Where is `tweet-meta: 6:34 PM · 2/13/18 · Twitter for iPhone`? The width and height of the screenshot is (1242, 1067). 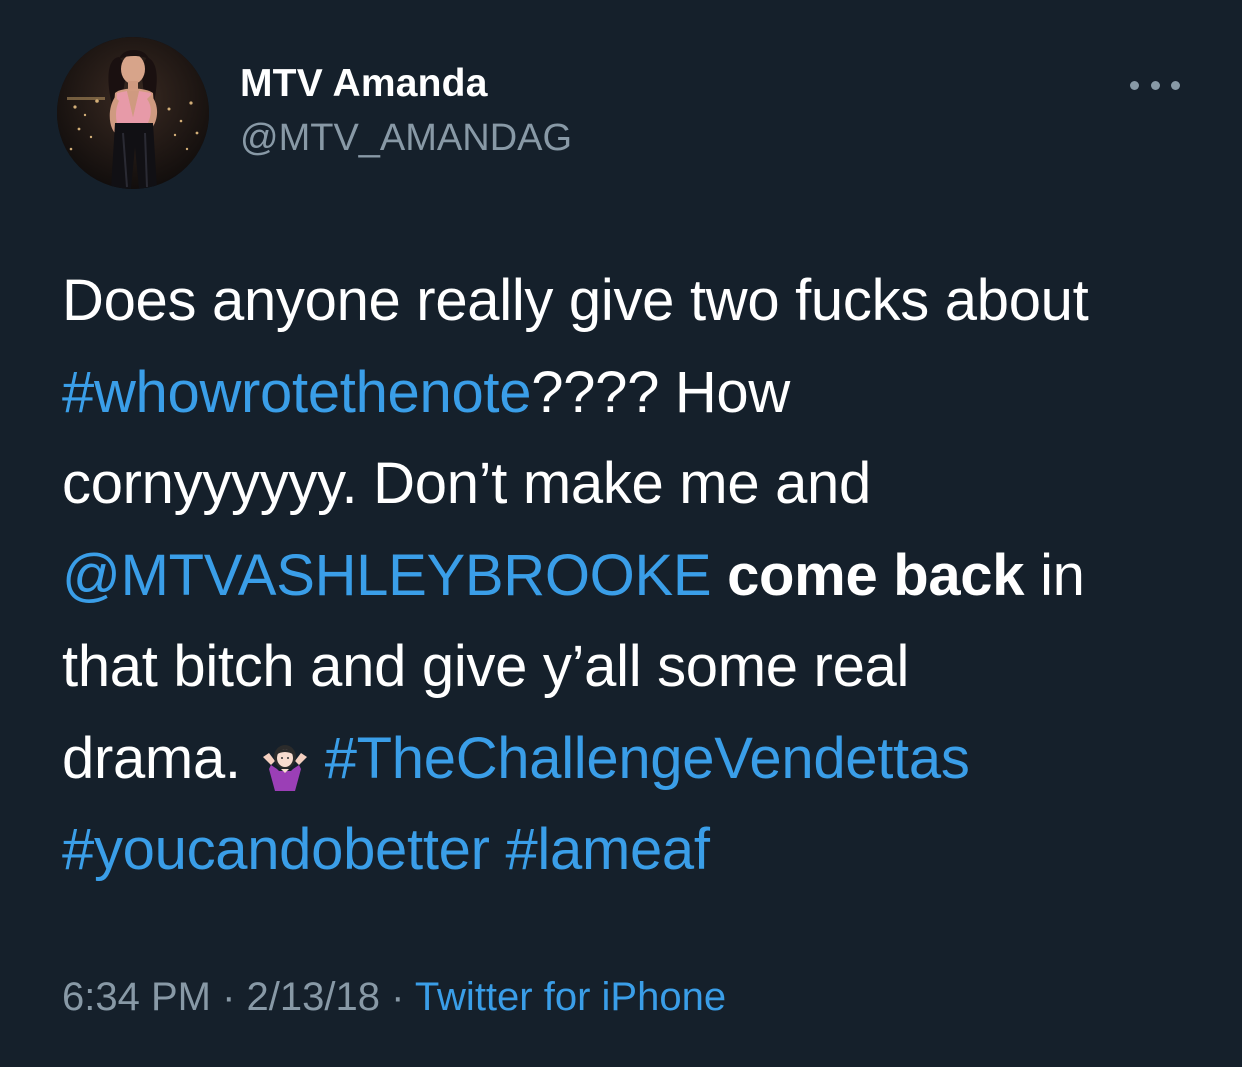
tweet-meta: 6:34 PM · 2/13/18 · Twitter for iPhone is located at coordinates (394, 997).